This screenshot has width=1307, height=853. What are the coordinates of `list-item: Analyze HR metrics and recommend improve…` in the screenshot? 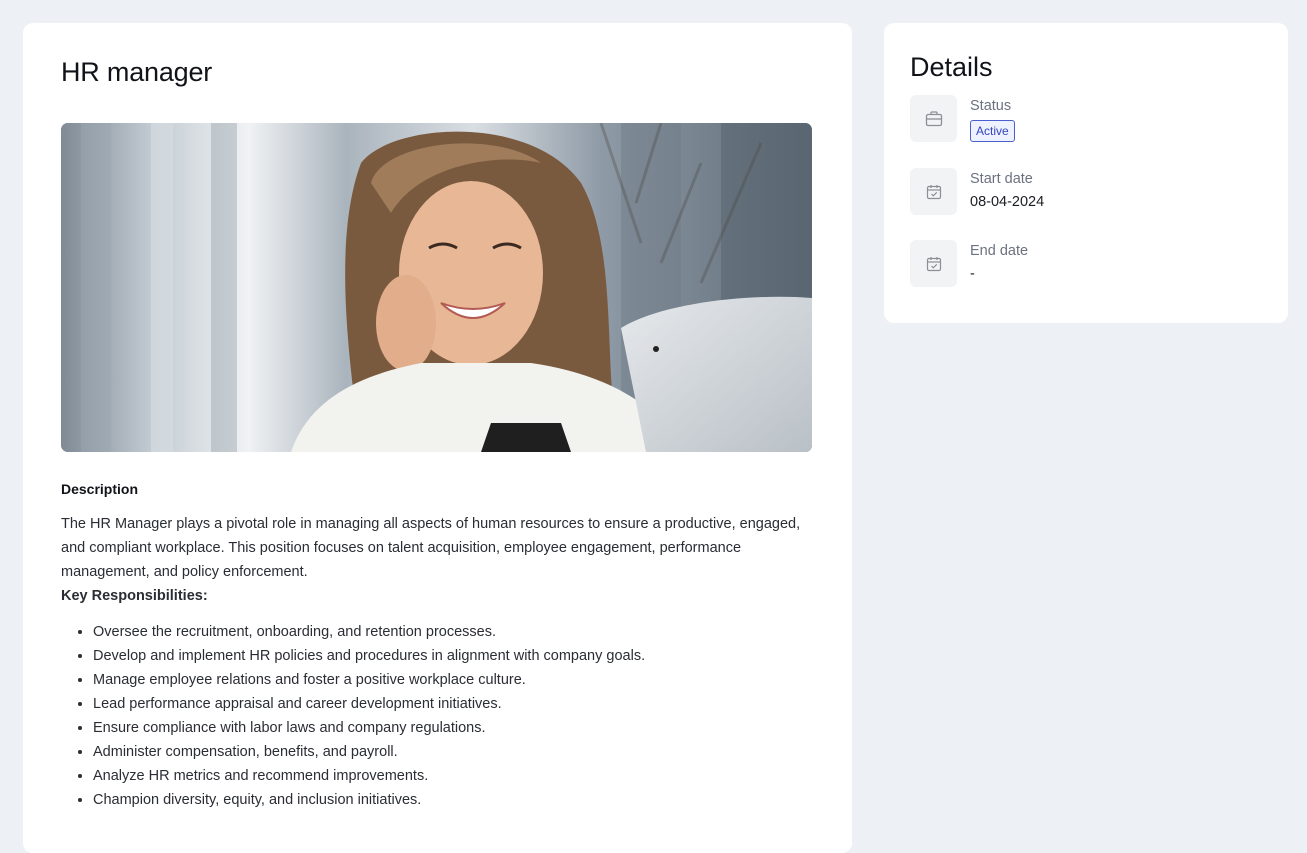 It's located at (453, 776).